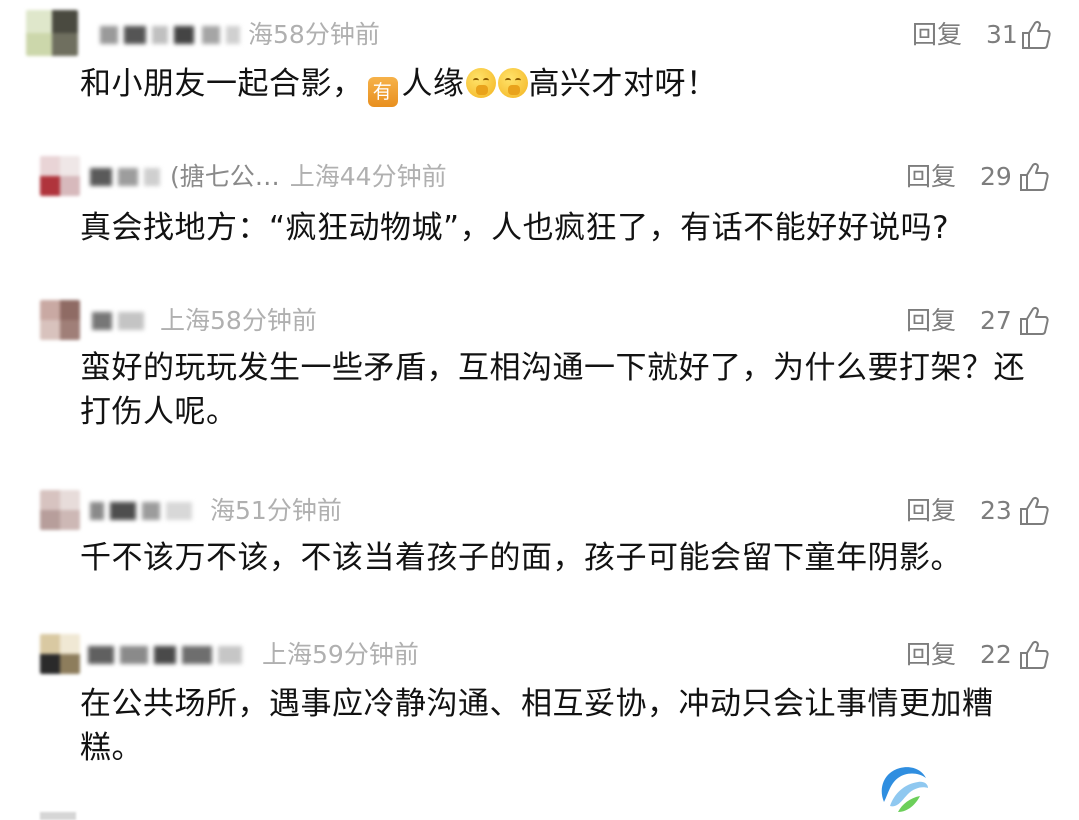  Describe the element at coordinates (1002, 34) in the screenshot. I see `like-count: 31` at that location.